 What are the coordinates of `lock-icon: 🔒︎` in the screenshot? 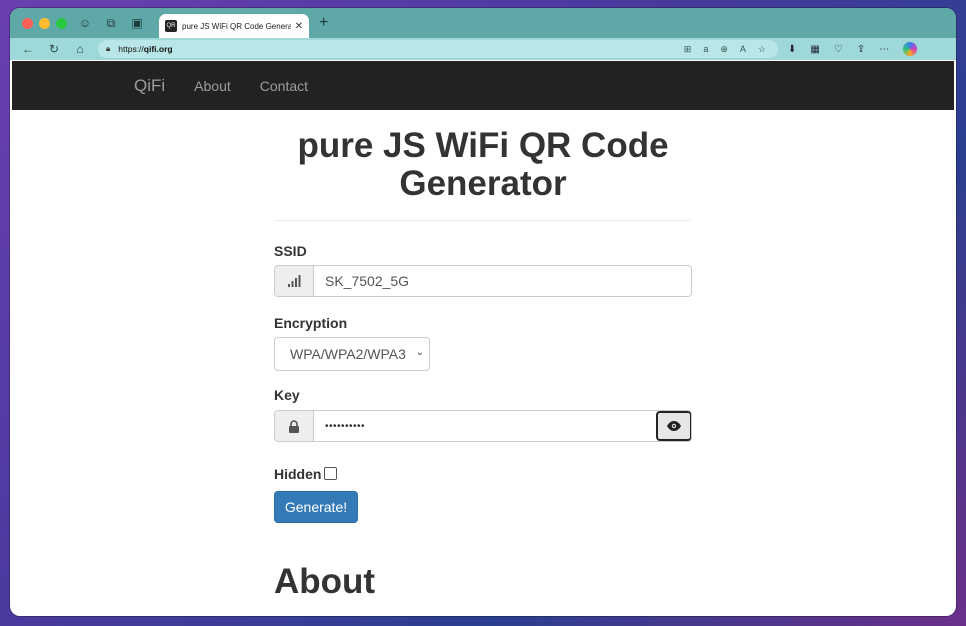 It's located at (108, 49).